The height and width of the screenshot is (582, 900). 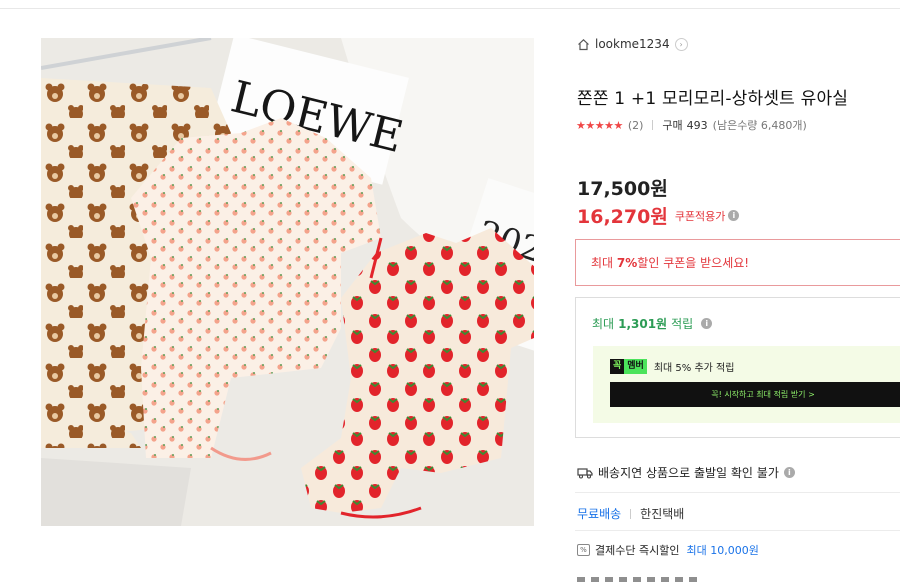 What do you see at coordinates (681, 44) in the screenshot?
I see `chevron-right-icon: ›` at bounding box center [681, 44].